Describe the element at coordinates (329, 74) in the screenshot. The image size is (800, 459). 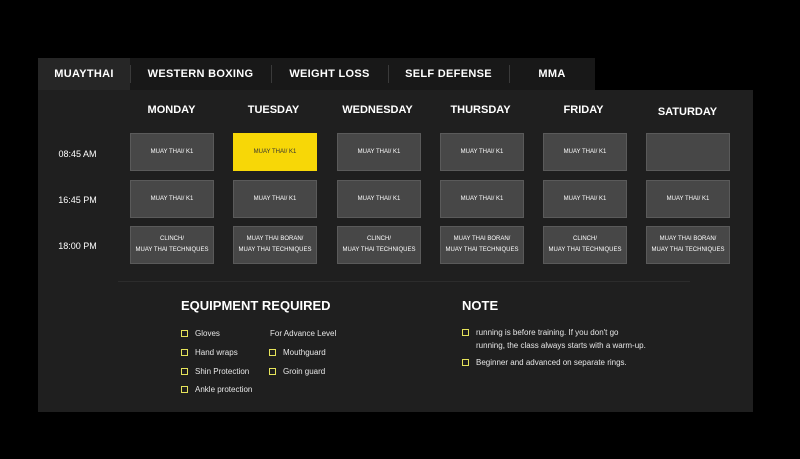
I see `tab-weight-loss: WEIGHT LOSS` at that location.